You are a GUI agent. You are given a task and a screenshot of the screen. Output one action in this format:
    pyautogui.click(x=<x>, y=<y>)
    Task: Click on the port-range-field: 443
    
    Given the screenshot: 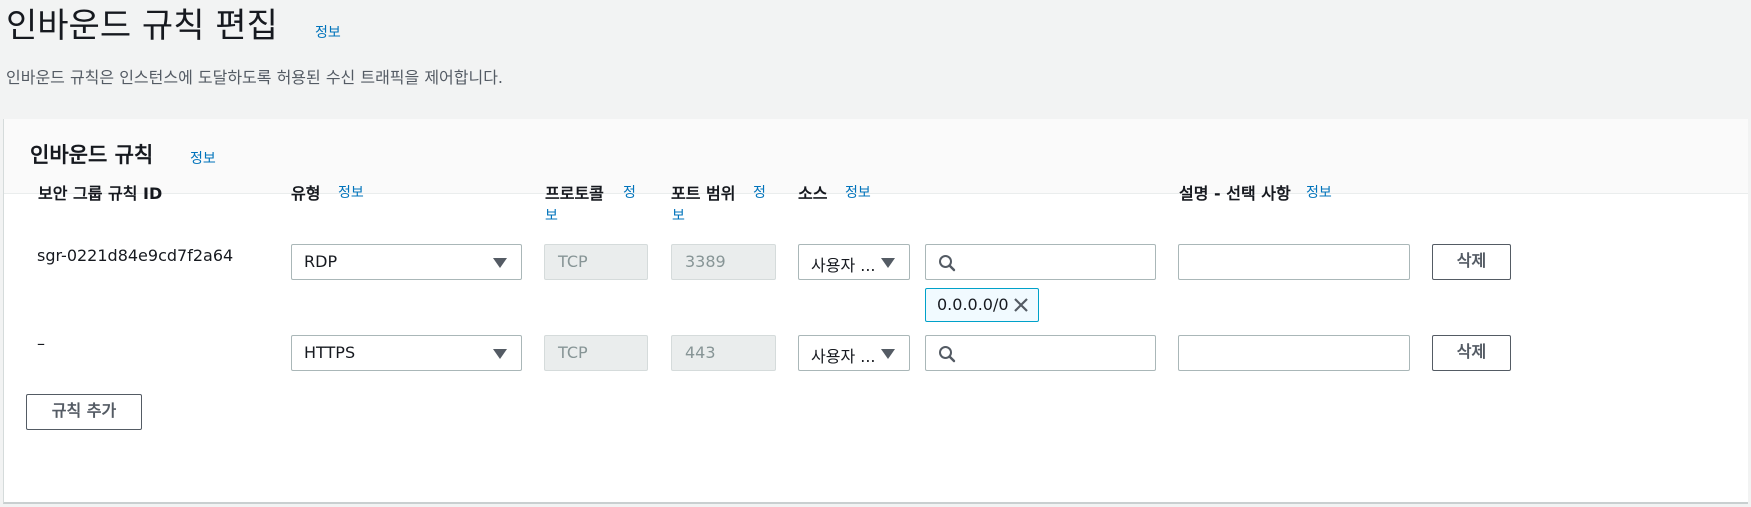 What is the action you would take?
    pyautogui.click(x=723, y=353)
    